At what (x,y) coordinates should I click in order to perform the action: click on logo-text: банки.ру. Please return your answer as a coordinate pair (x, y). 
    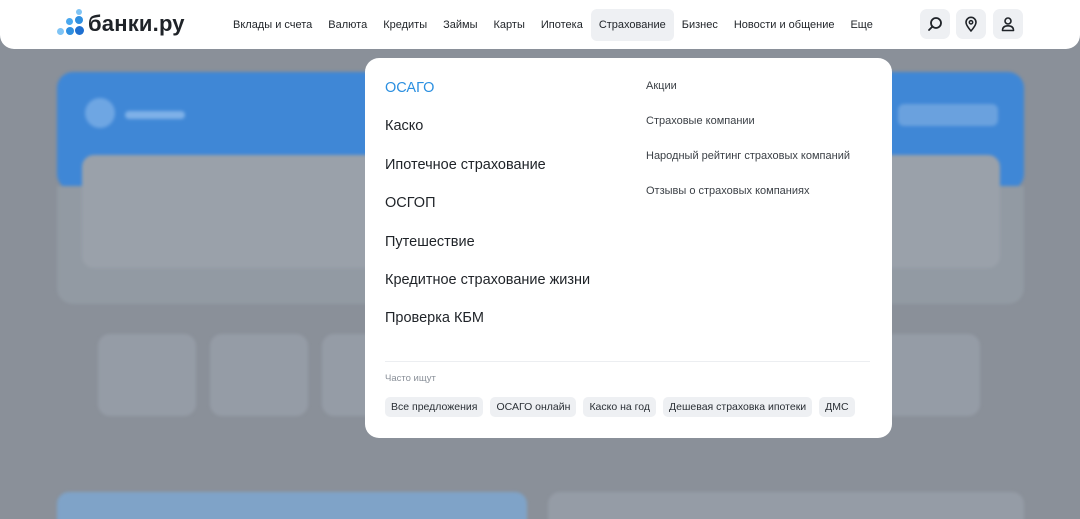
    Looking at the image, I should click on (136, 23).